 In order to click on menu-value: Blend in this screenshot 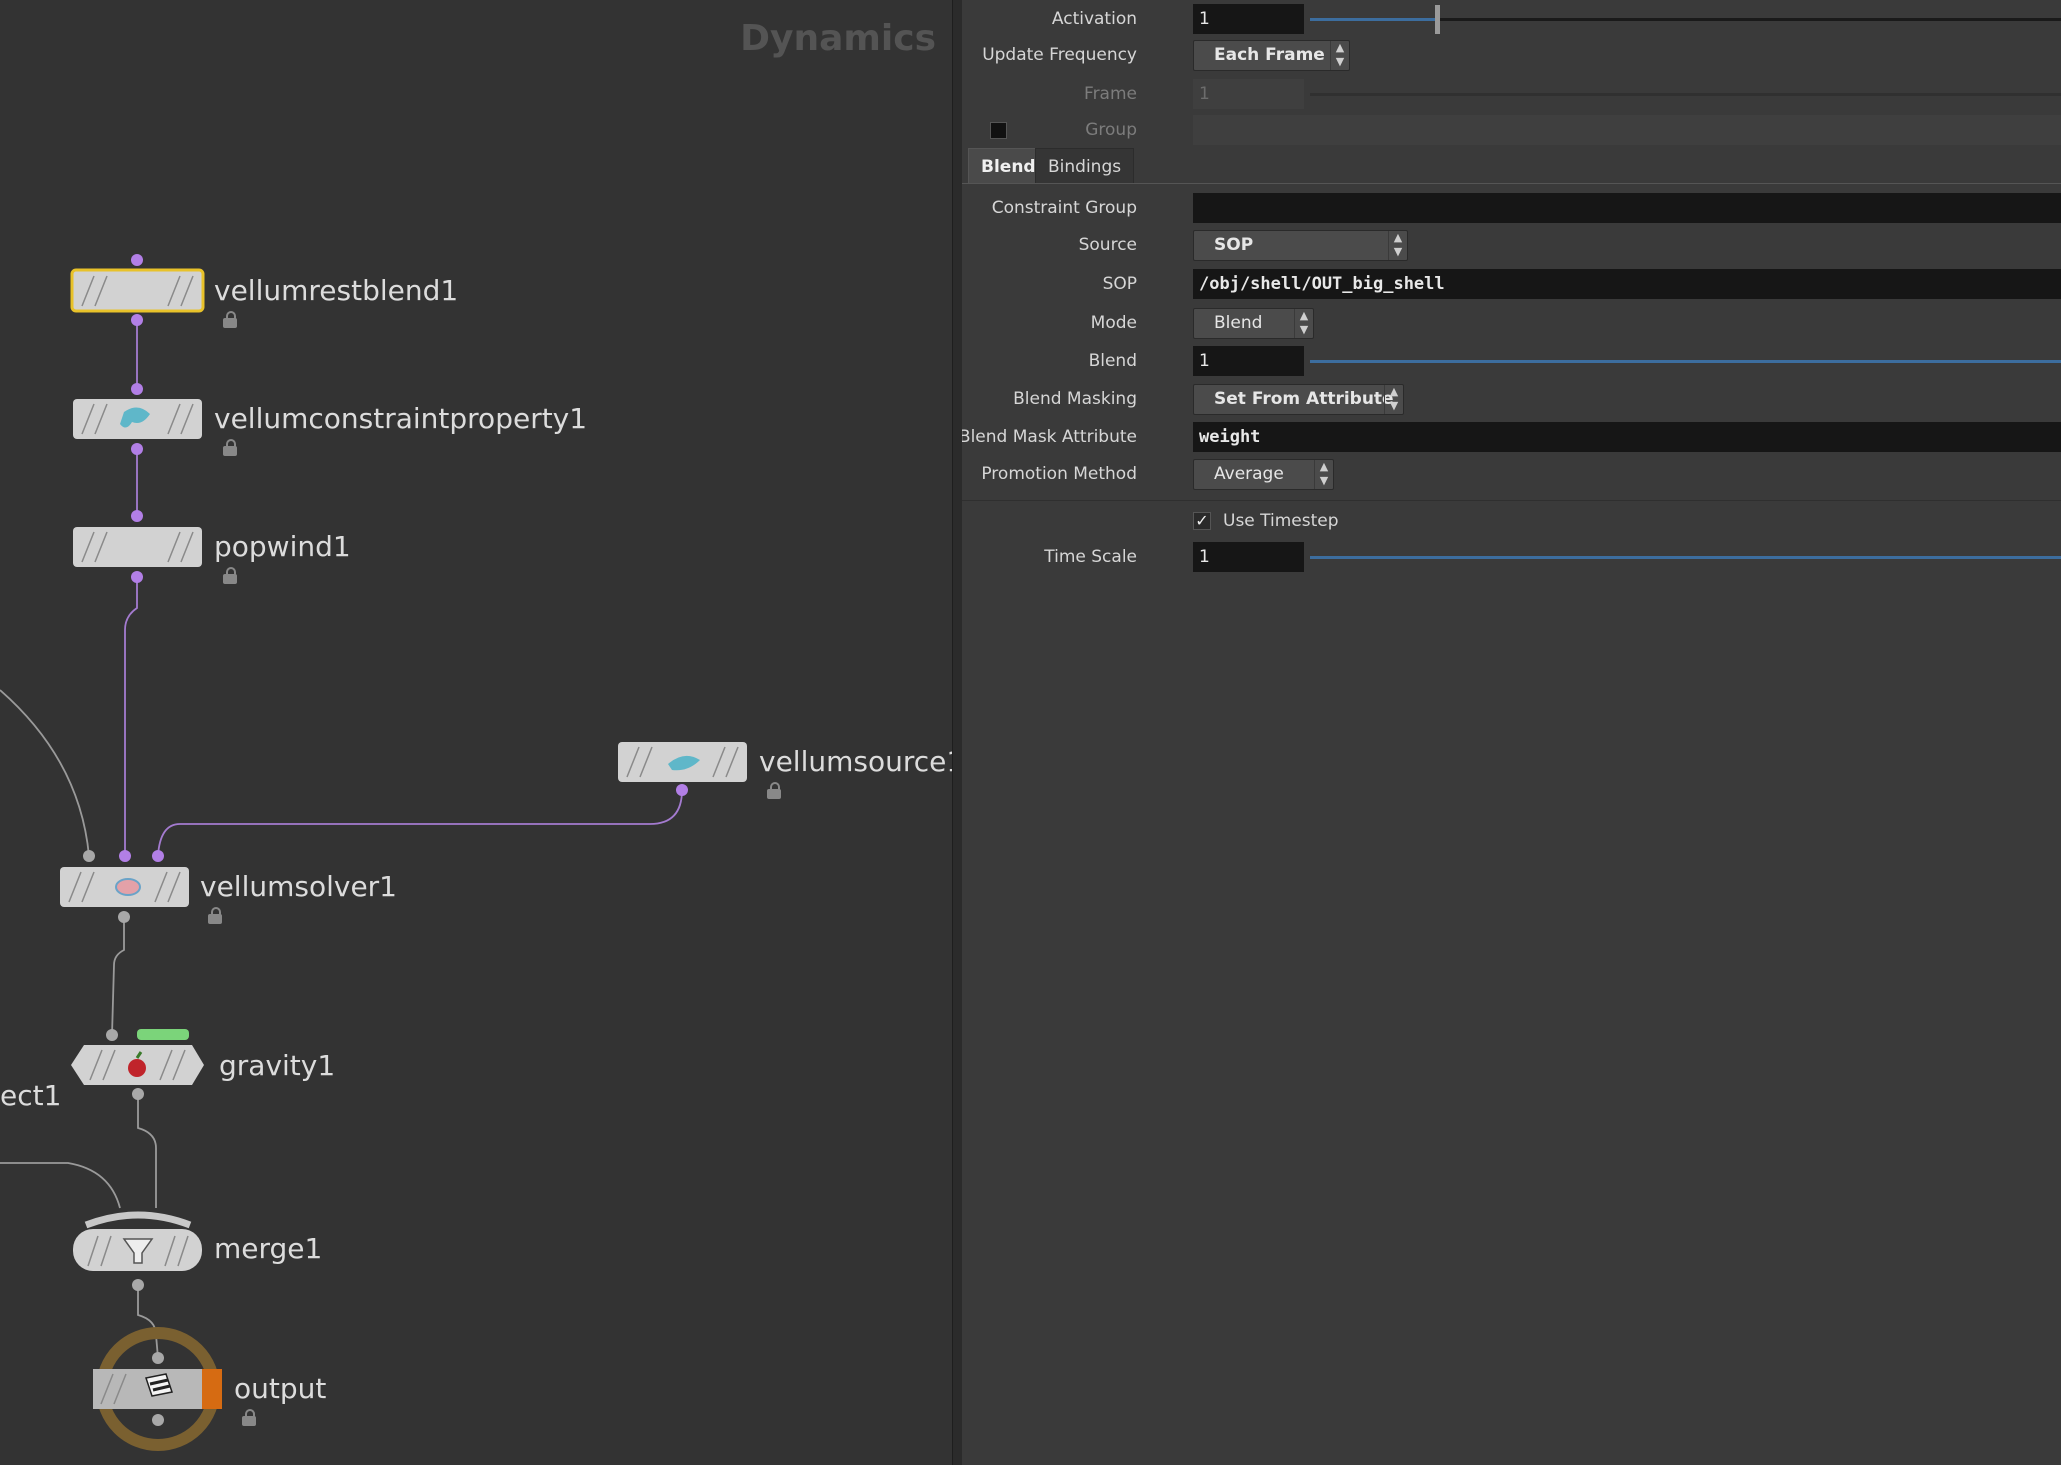, I will do `click(1238, 323)`.